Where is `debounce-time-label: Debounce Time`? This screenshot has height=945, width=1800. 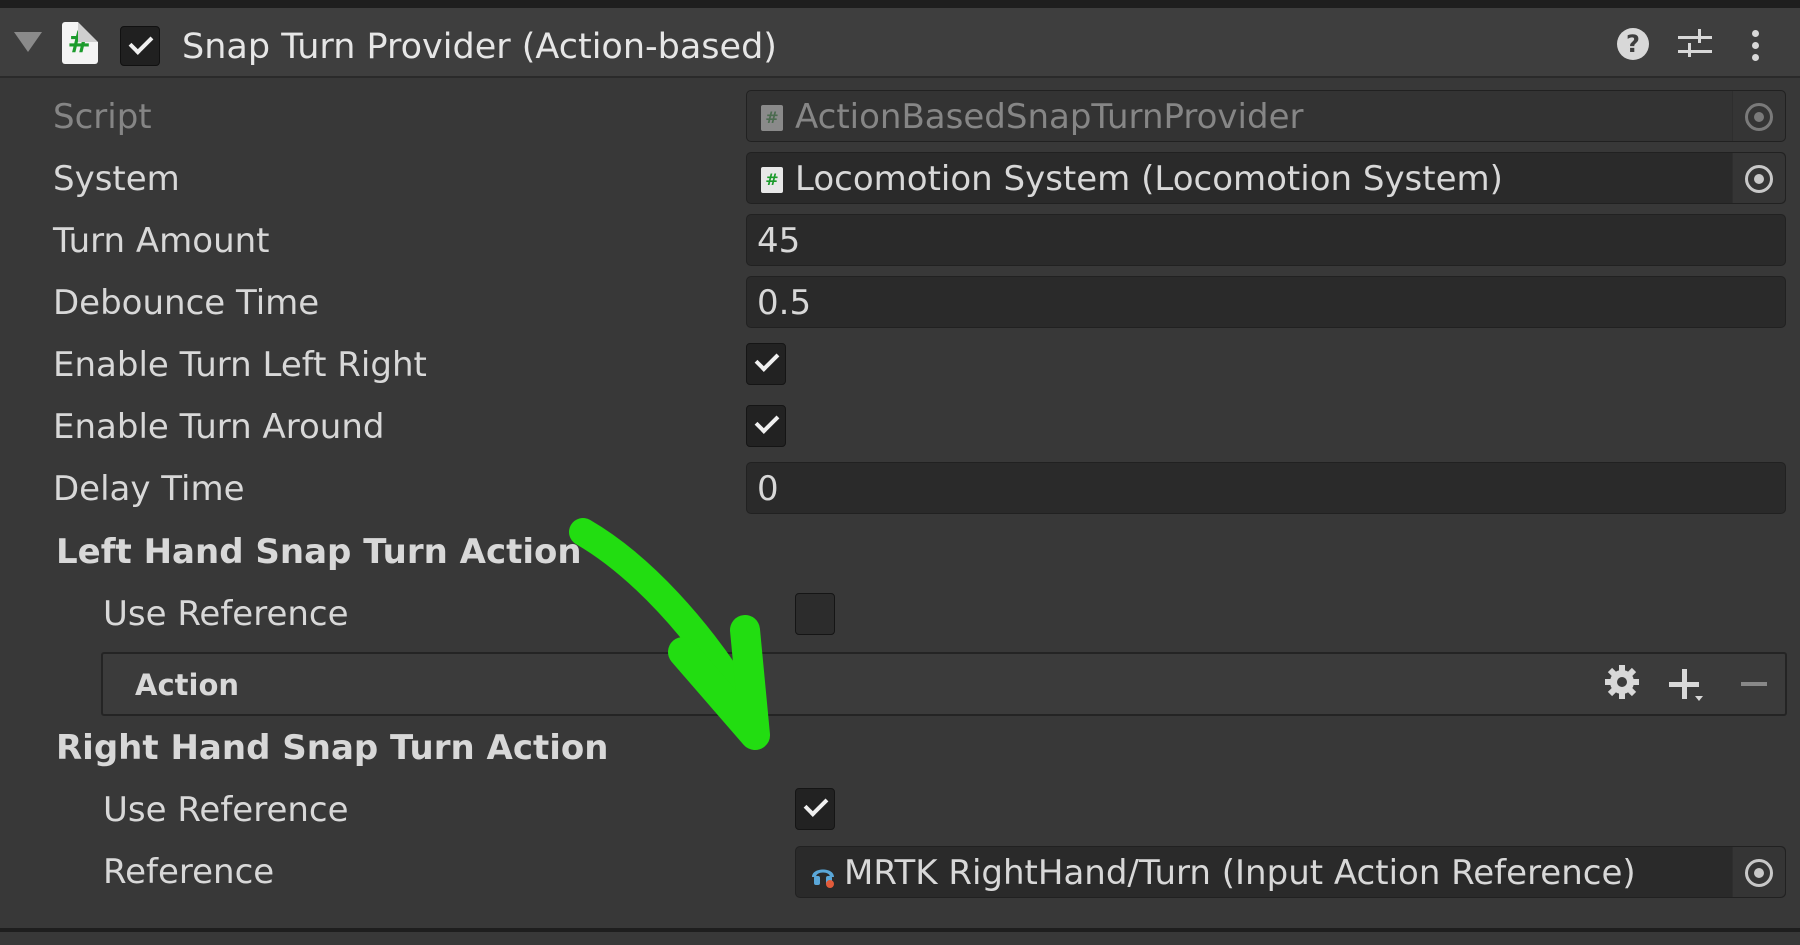 debounce-time-label: Debounce Time is located at coordinates (186, 303).